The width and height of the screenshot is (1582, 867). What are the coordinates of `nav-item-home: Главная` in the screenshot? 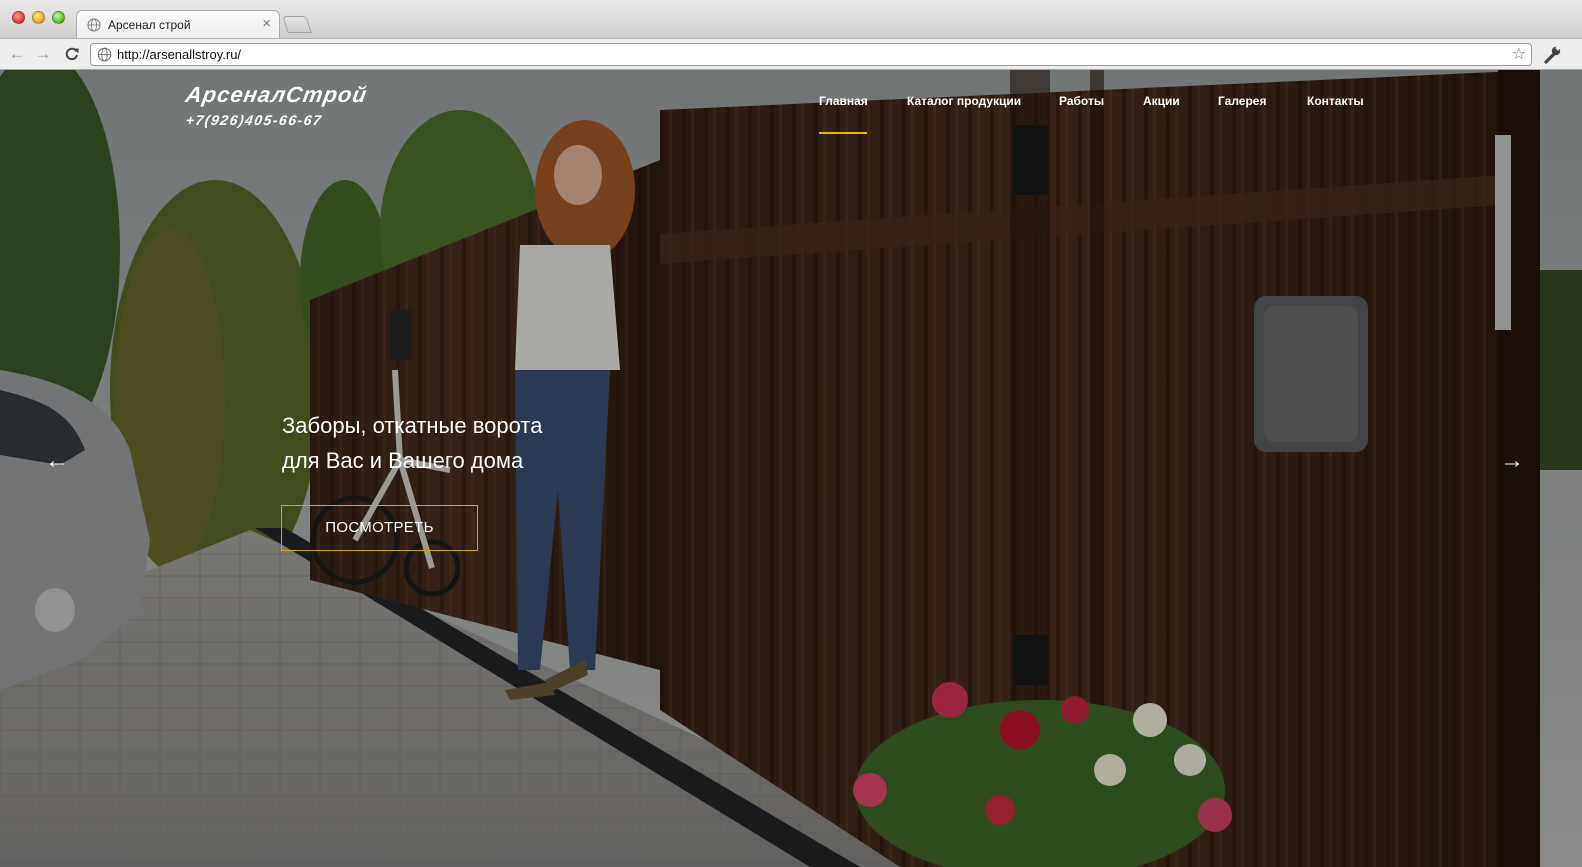 It's located at (843, 101).